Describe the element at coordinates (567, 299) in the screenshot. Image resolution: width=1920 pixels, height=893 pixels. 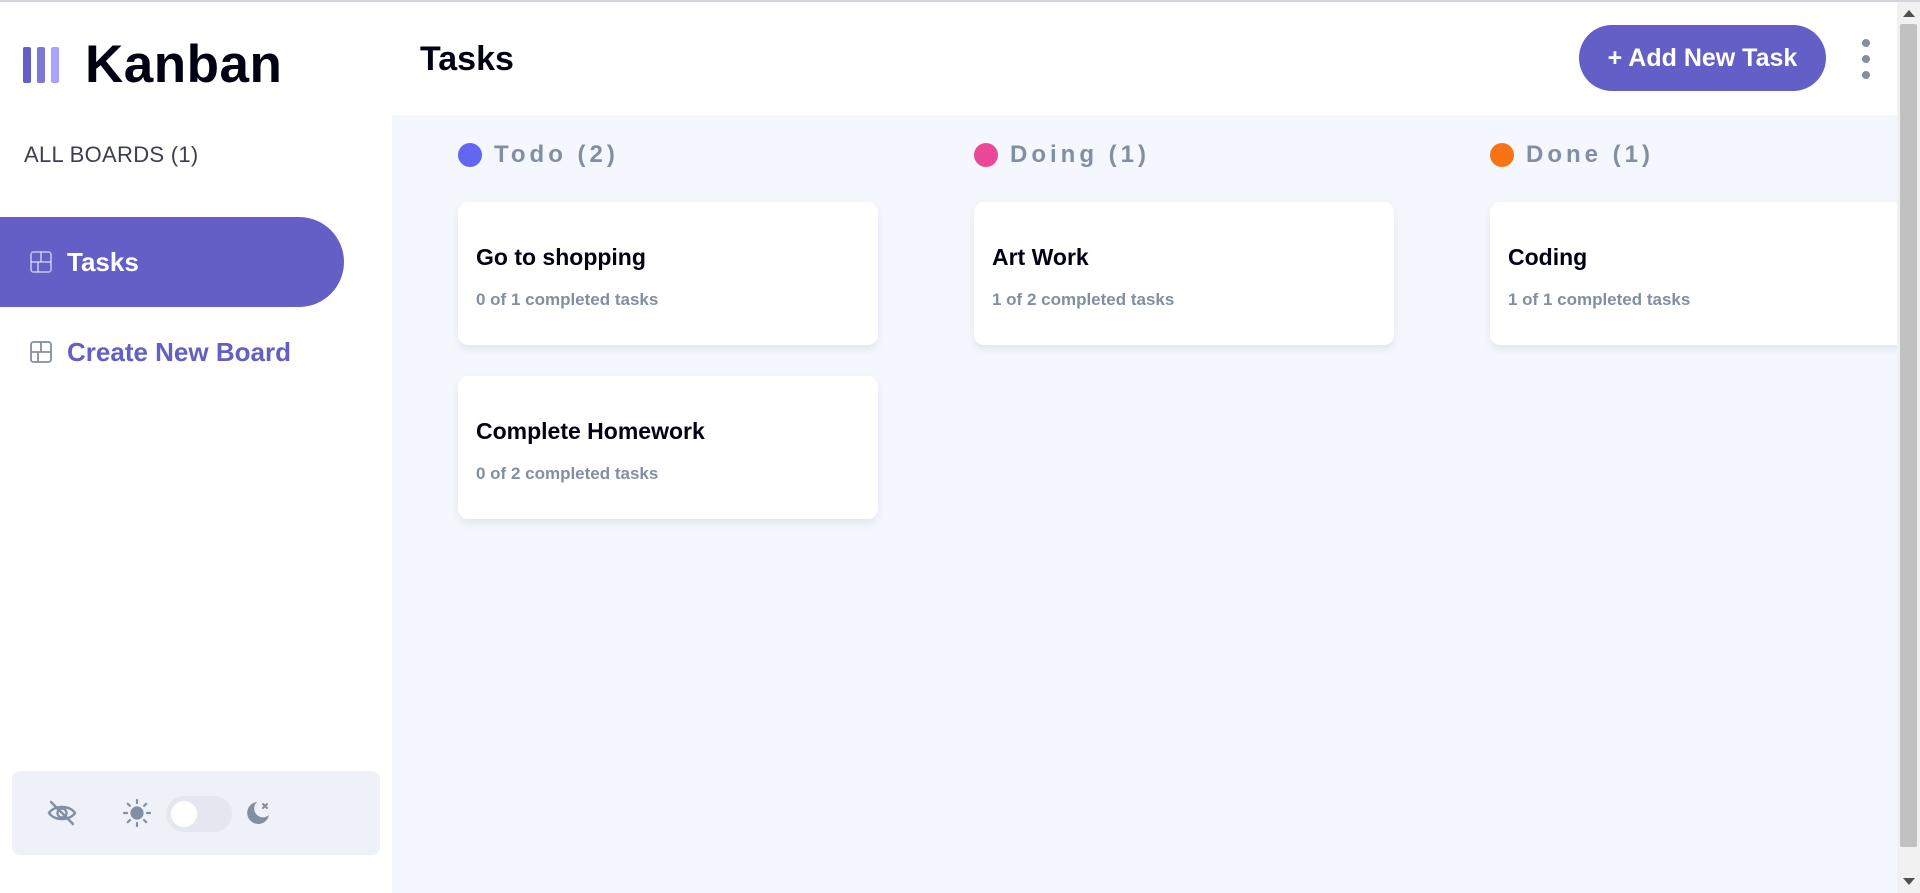
I see `task-subtasks: 0 of 1 completed tasks` at that location.